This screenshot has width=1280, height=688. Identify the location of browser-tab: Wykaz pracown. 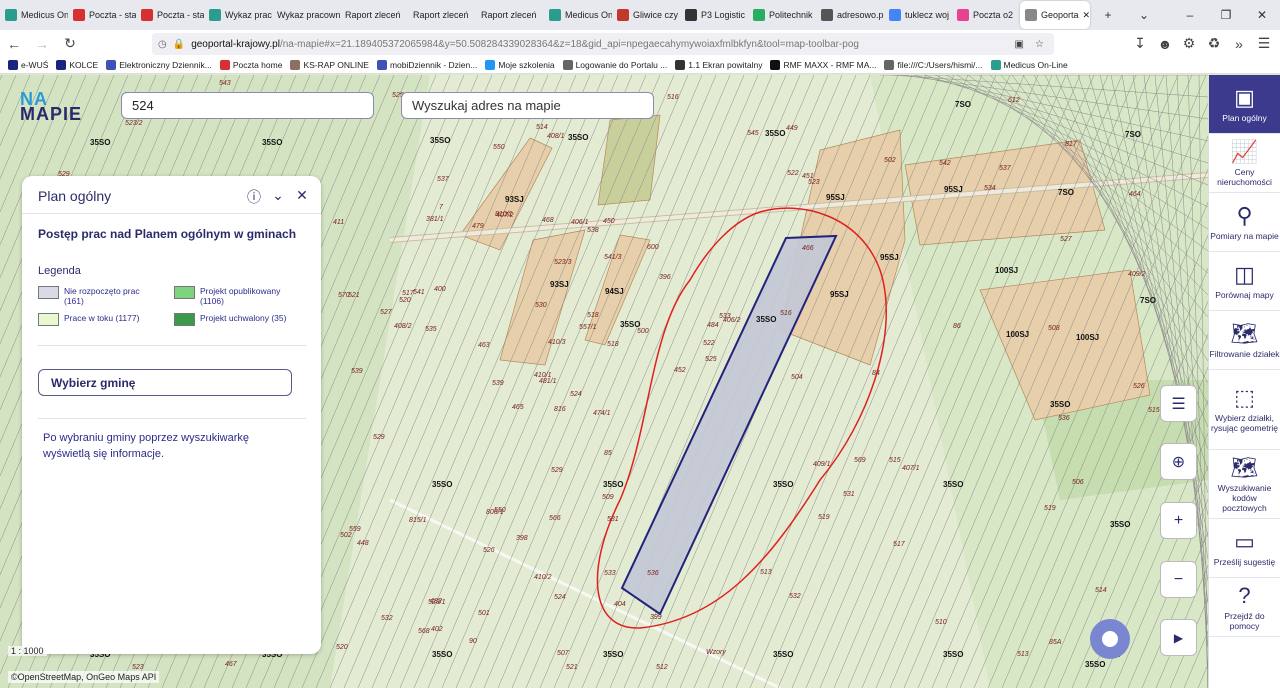
(306, 15).